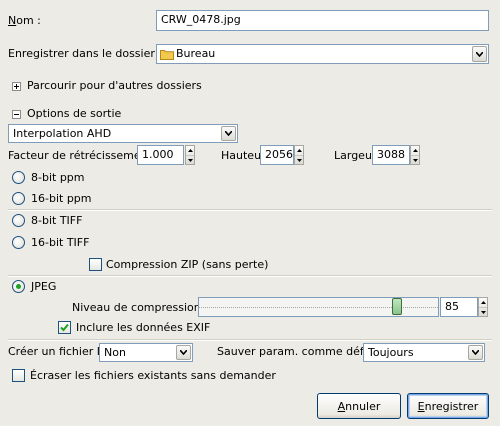 The image size is (500, 426). What do you see at coordinates (85, 53) in the screenshot?
I see `folder-label: Enregistrer dans le dossier :` at bounding box center [85, 53].